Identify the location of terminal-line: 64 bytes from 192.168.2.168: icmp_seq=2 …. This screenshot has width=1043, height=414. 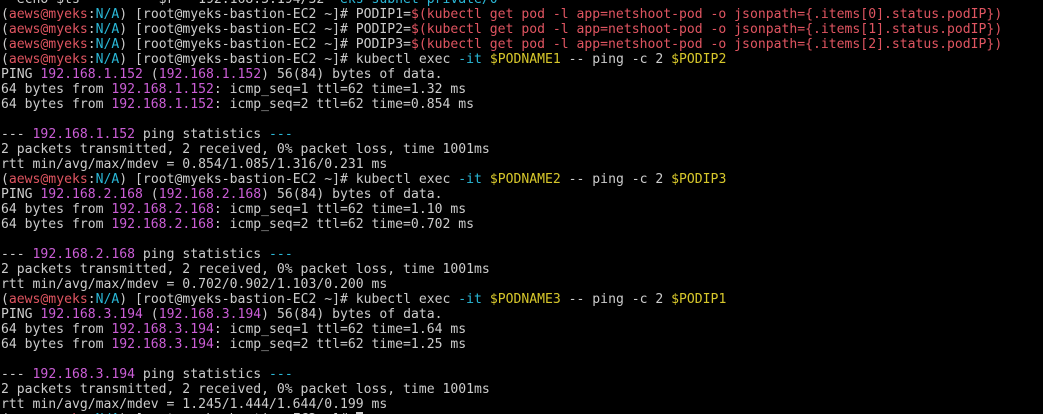
(521, 224).